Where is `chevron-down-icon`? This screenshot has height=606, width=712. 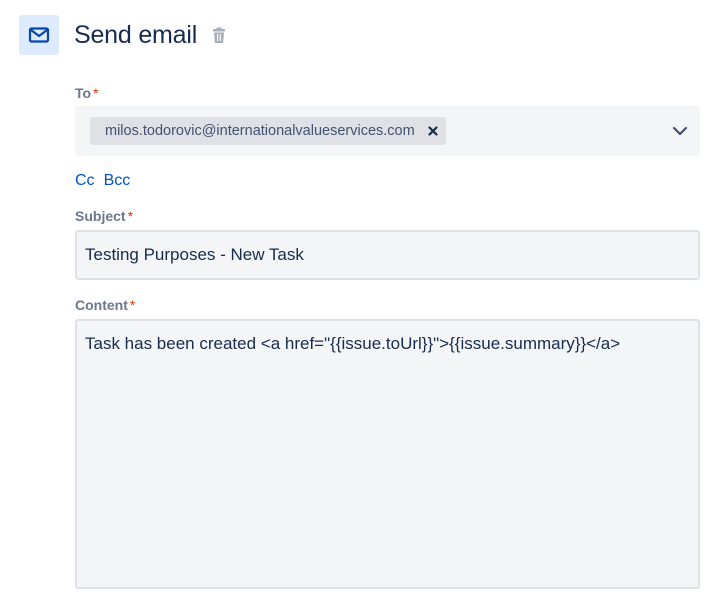
chevron-down-icon is located at coordinates (680, 131).